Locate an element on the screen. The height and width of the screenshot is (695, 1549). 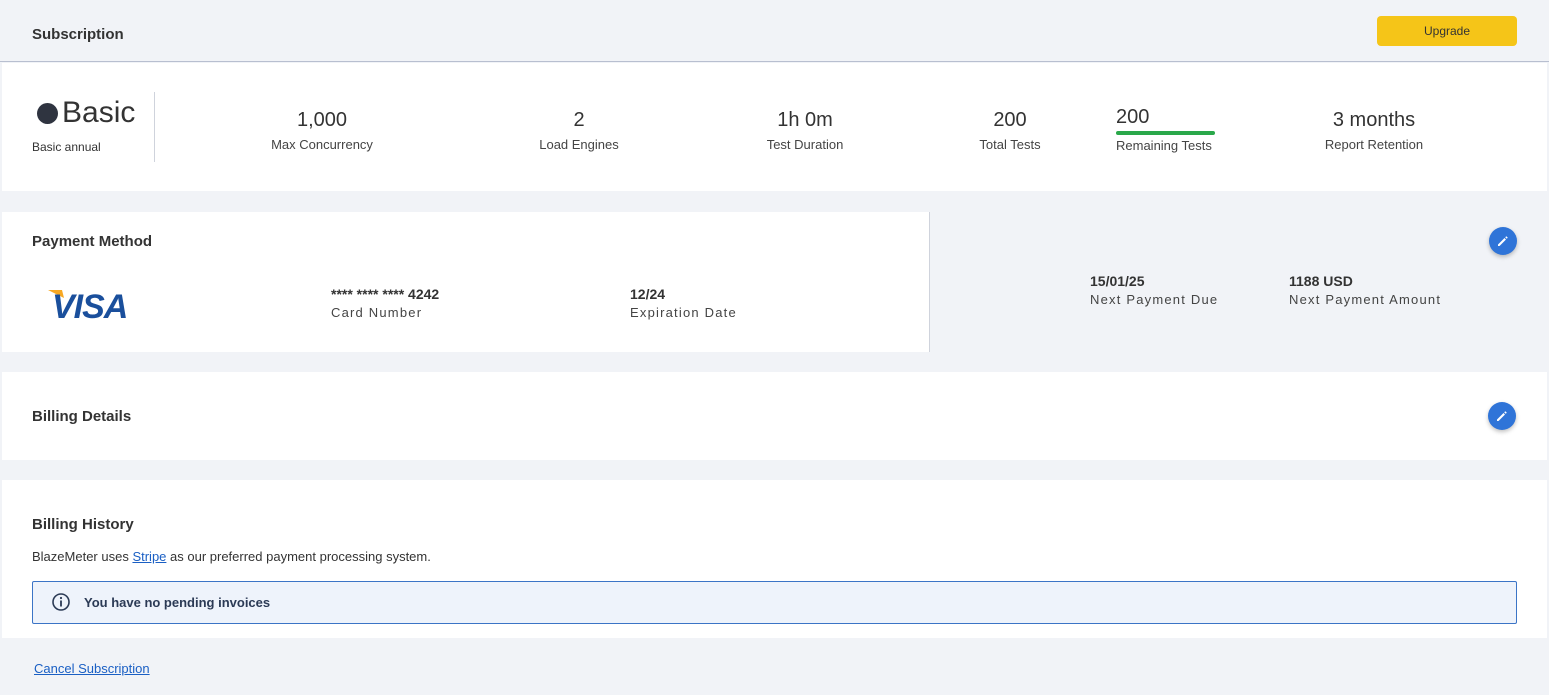
subscription-header: Subscription Upgrade is located at coordinates (774, 31).